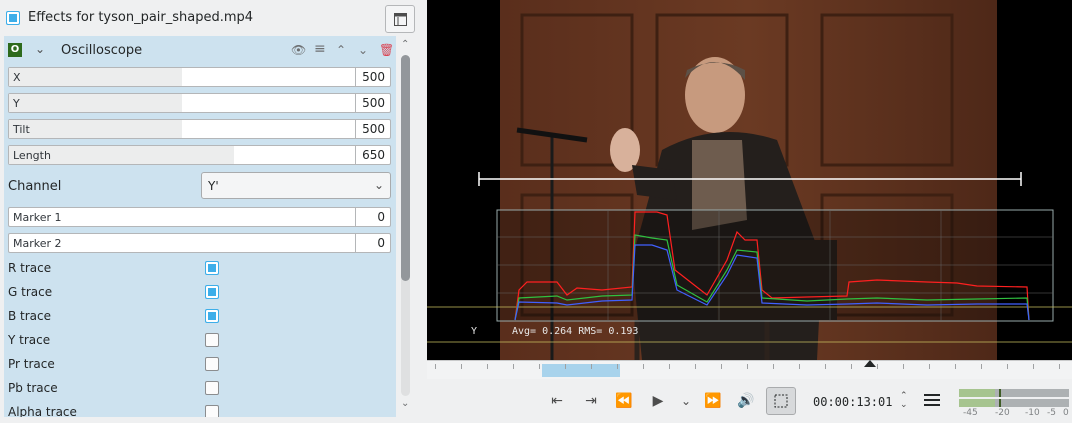  I want to click on scroll-down-icon: ⌄, so click(405, 403).